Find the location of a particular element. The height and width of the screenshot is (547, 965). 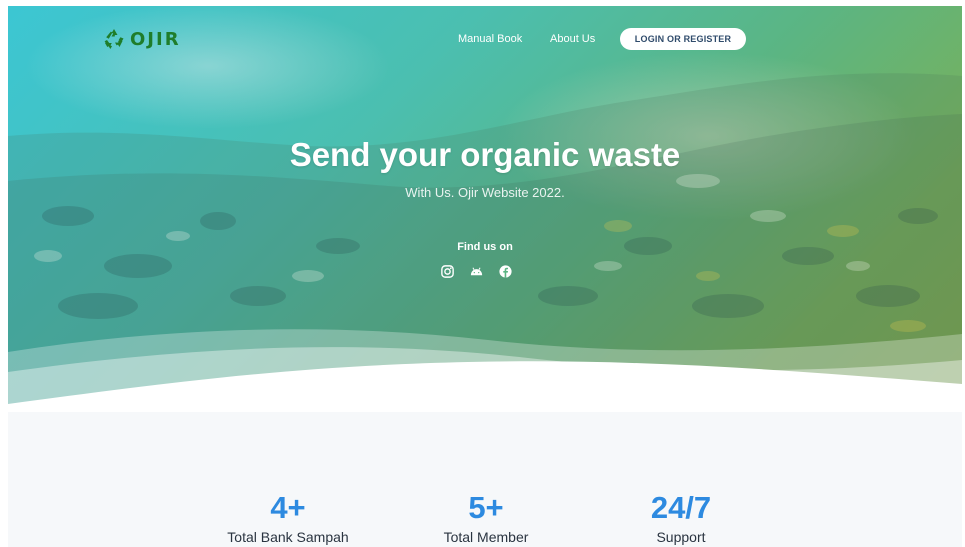

stat-label: Total Bank Sampah is located at coordinates (288, 537).